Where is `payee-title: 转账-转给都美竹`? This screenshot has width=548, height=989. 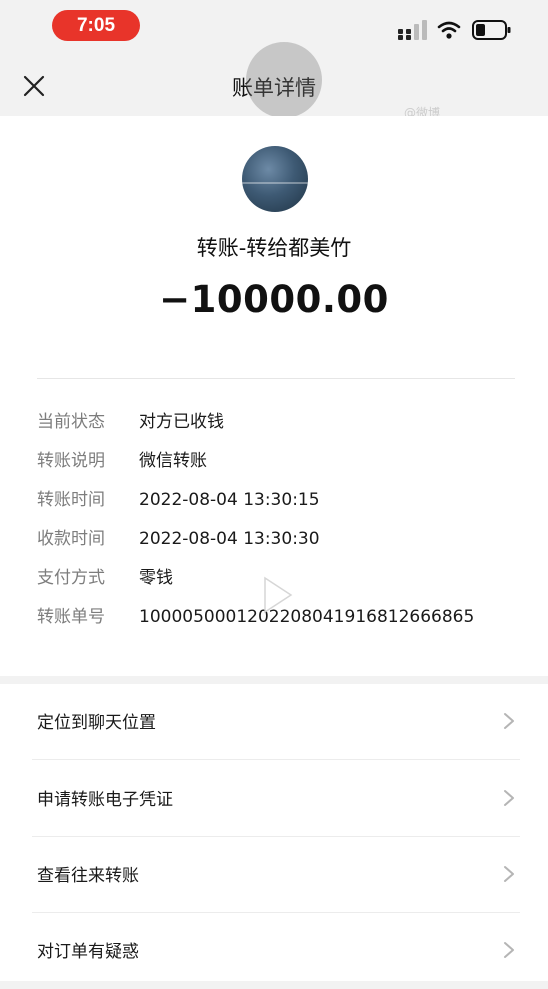
payee-title: 转账-转给都美竹 is located at coordinates (274, 248).